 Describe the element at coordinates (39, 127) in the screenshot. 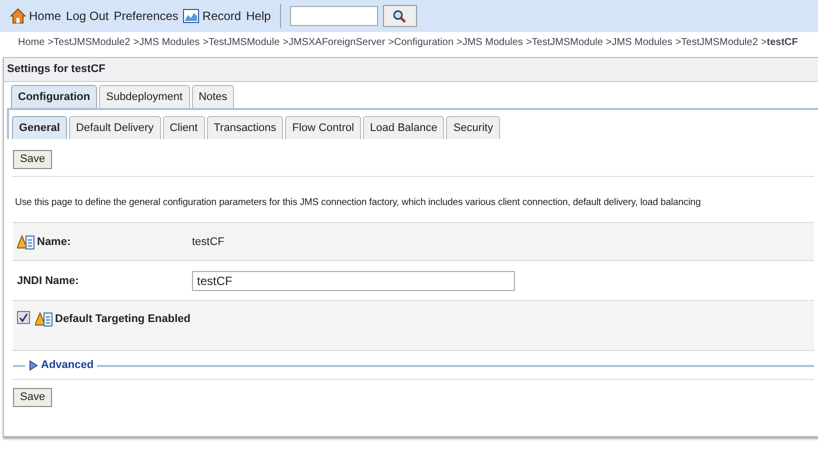

I see `tab: General` at that location.